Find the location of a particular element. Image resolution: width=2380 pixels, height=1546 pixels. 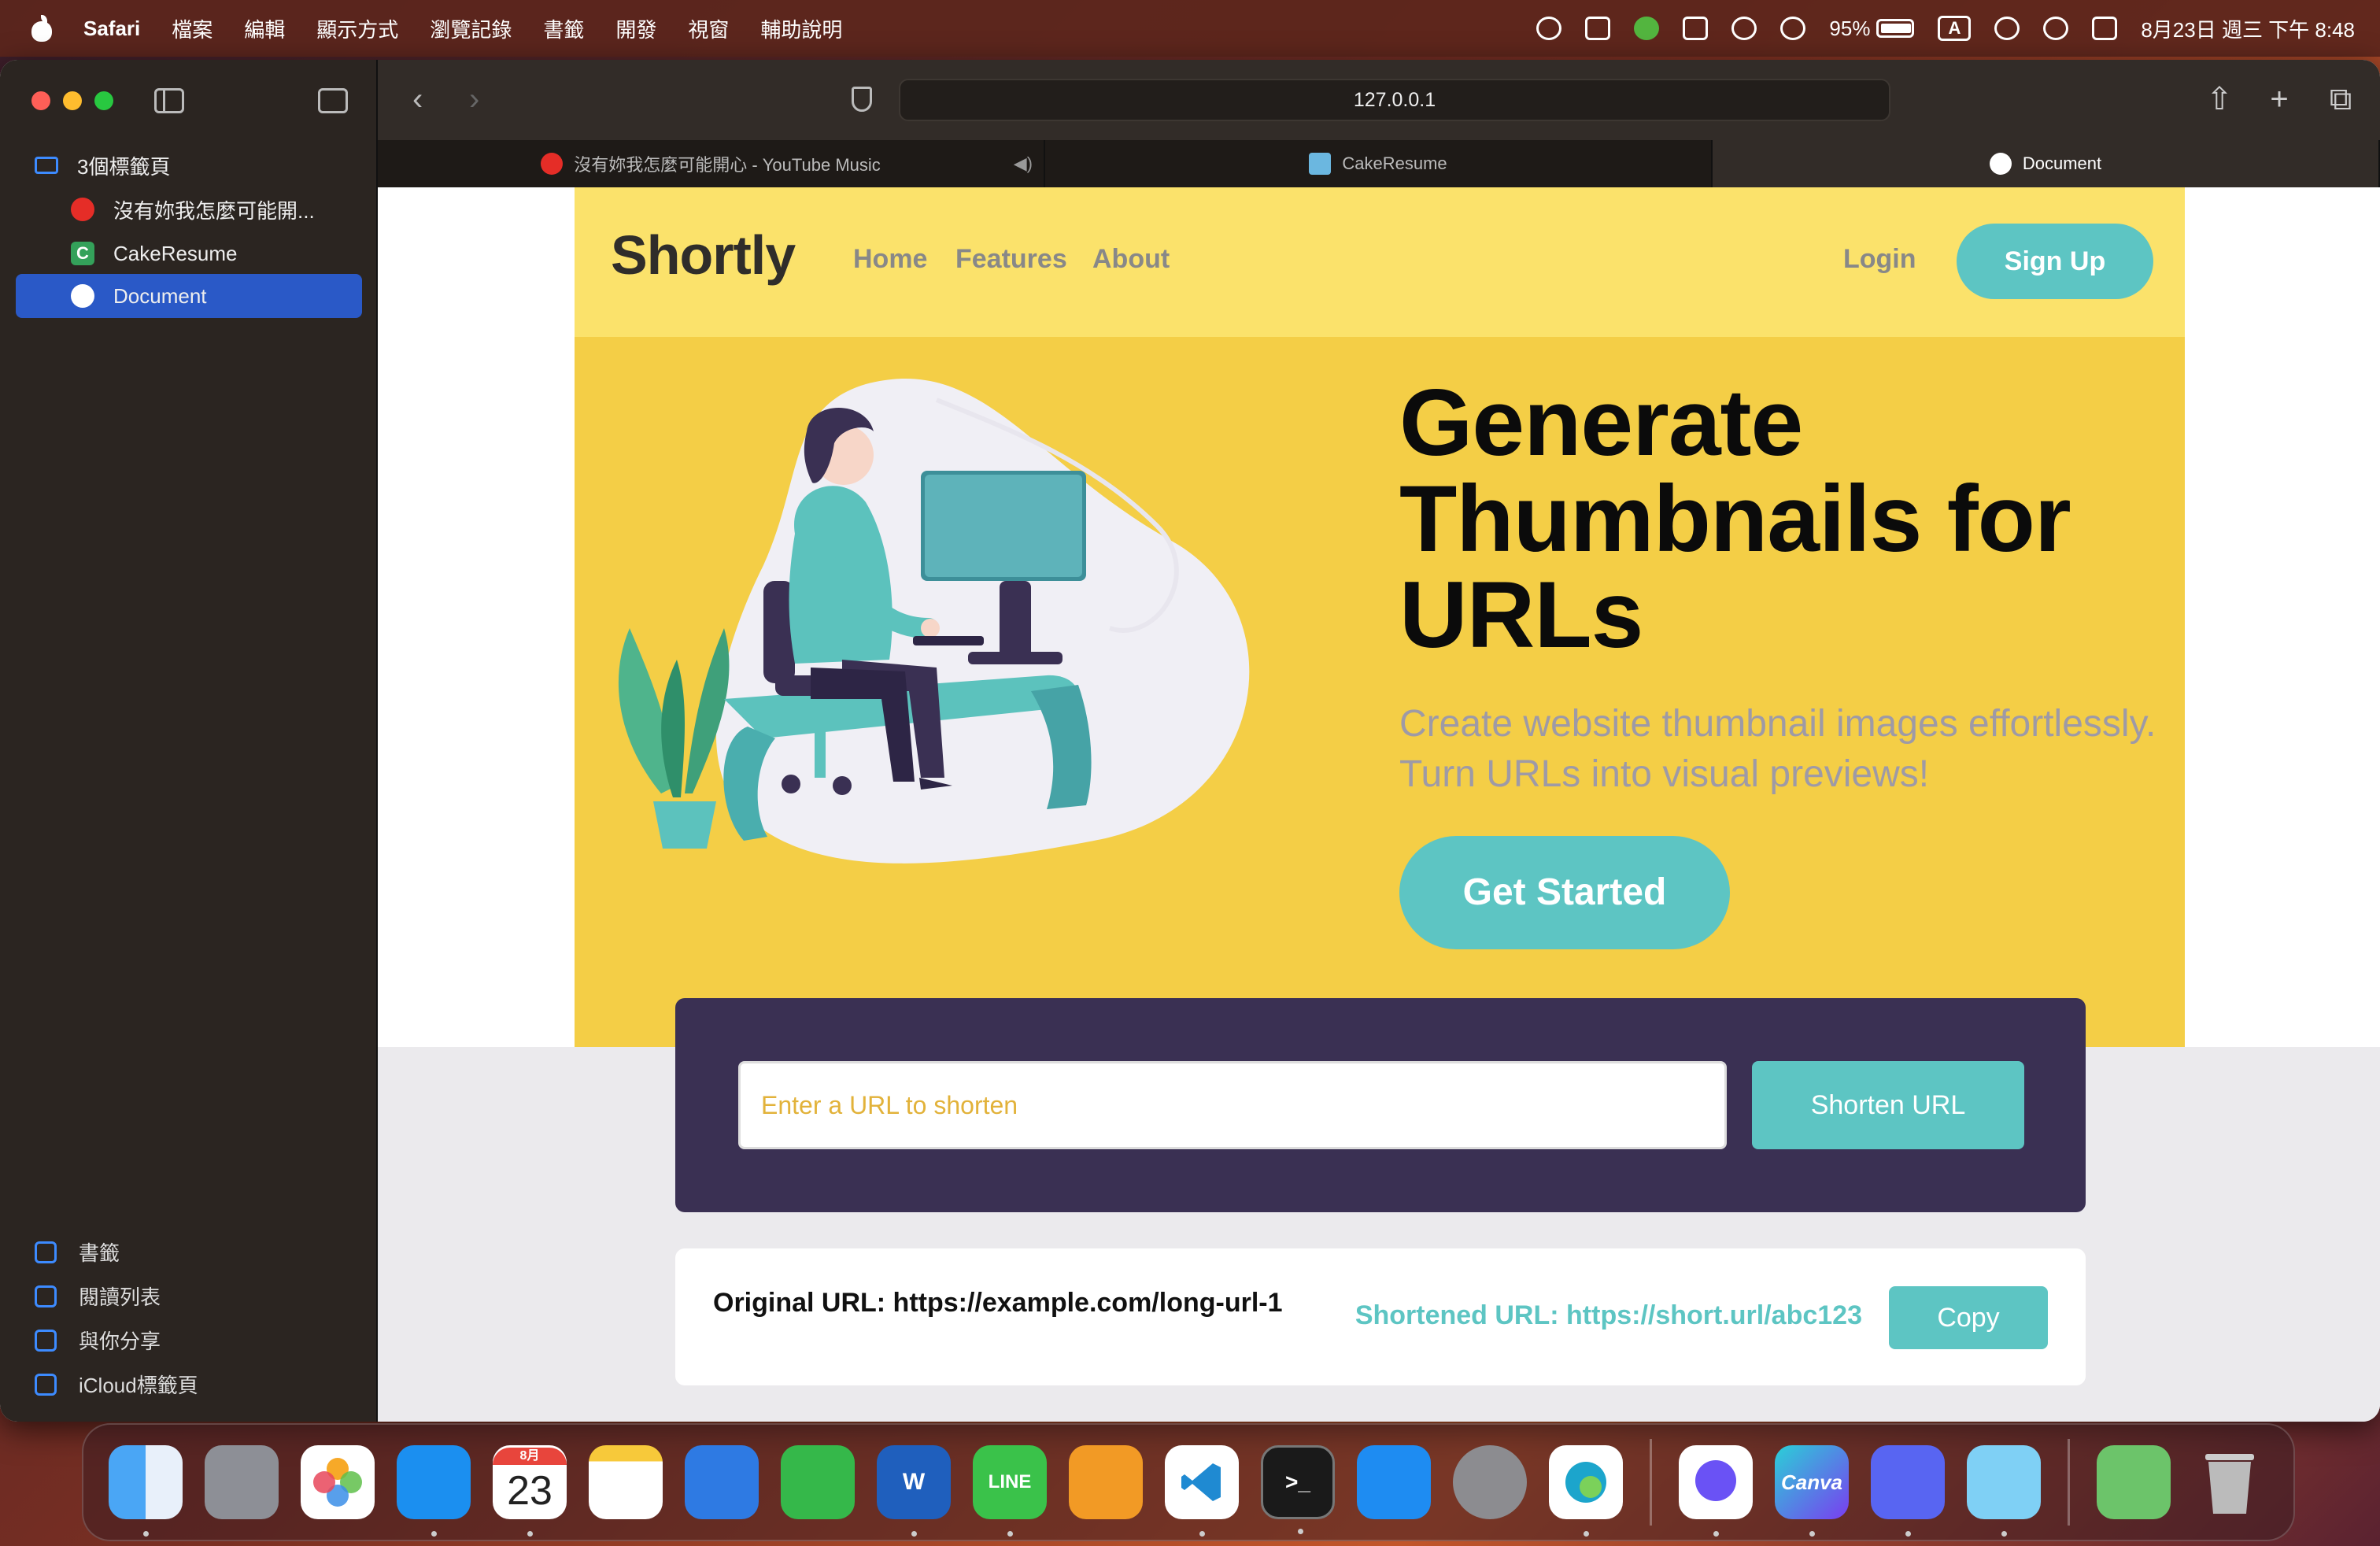

sidebar-group-label: 3個標籤頁 is located at coordinates (124, 167).